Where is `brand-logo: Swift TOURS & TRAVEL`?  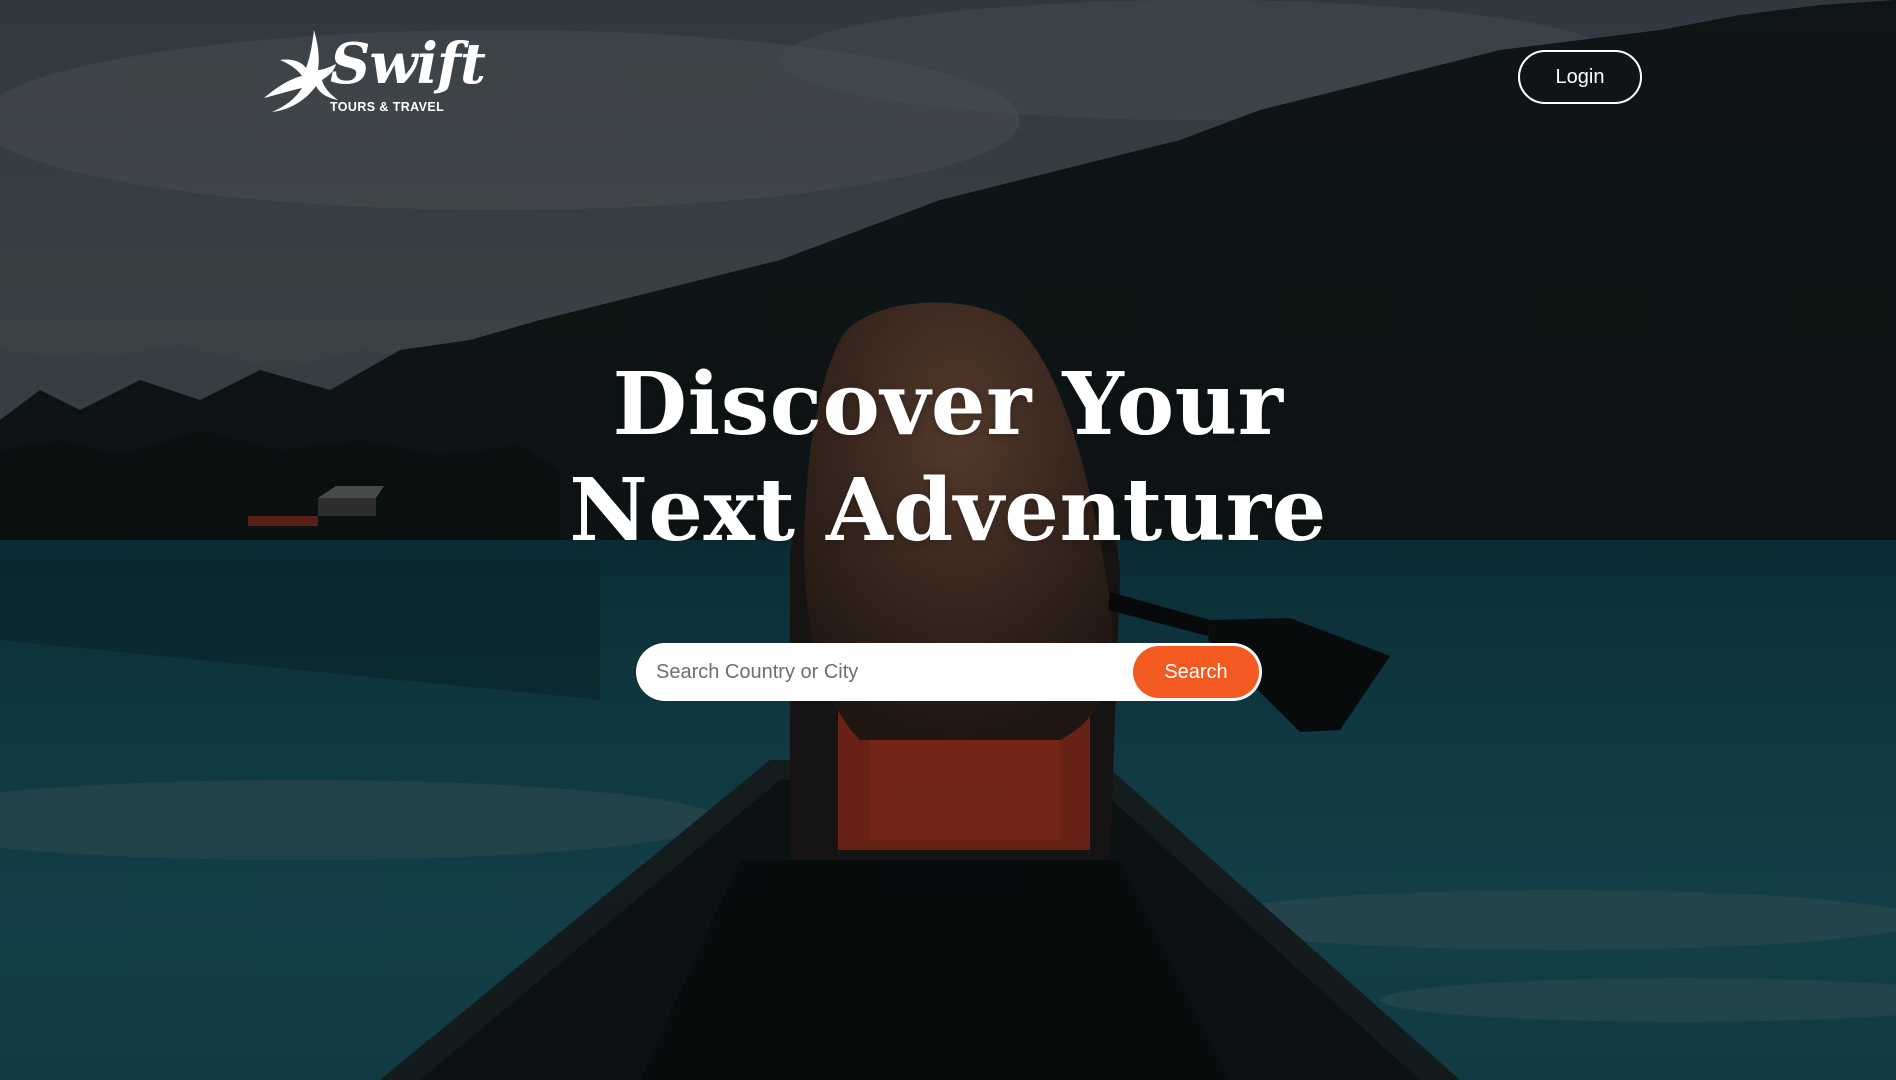
brand-logo: Swift TOURS & TRAVEL is located at coordinates (374, 73).